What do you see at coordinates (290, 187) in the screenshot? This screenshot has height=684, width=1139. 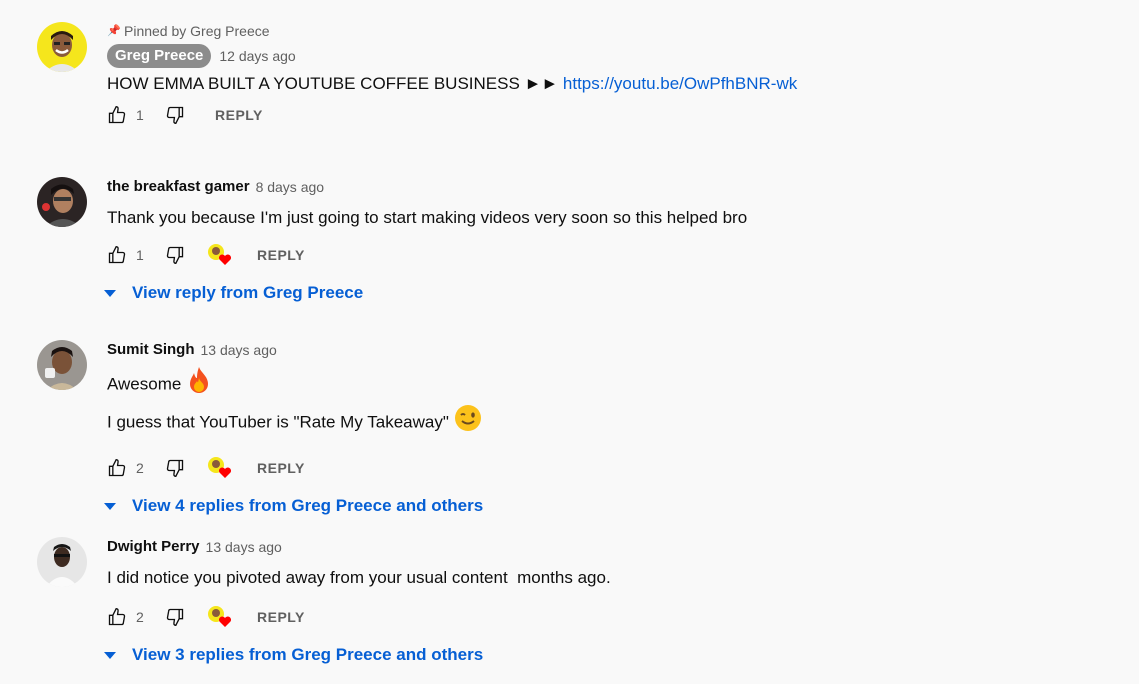 I see `comment-time: 8 days ago` at bounding box center [290, 187].